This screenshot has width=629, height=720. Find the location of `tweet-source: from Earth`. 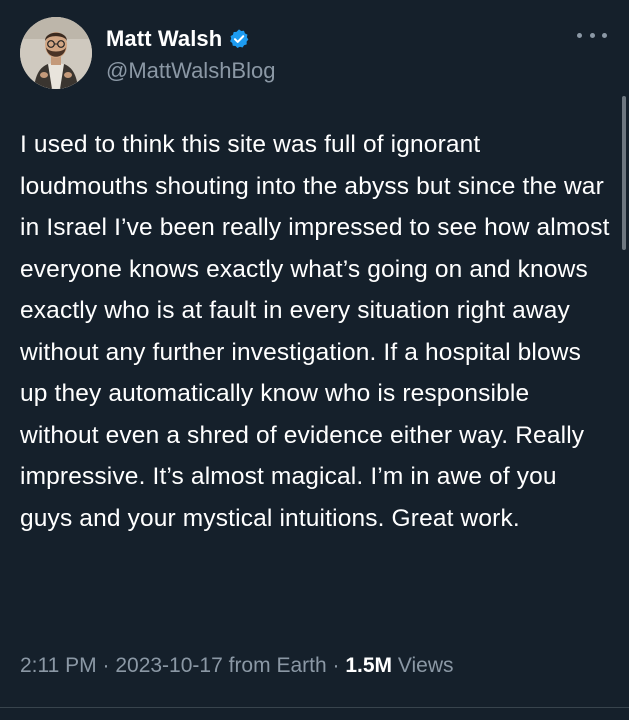

tweet-source: from Earth is located at coordinates (277, 665).